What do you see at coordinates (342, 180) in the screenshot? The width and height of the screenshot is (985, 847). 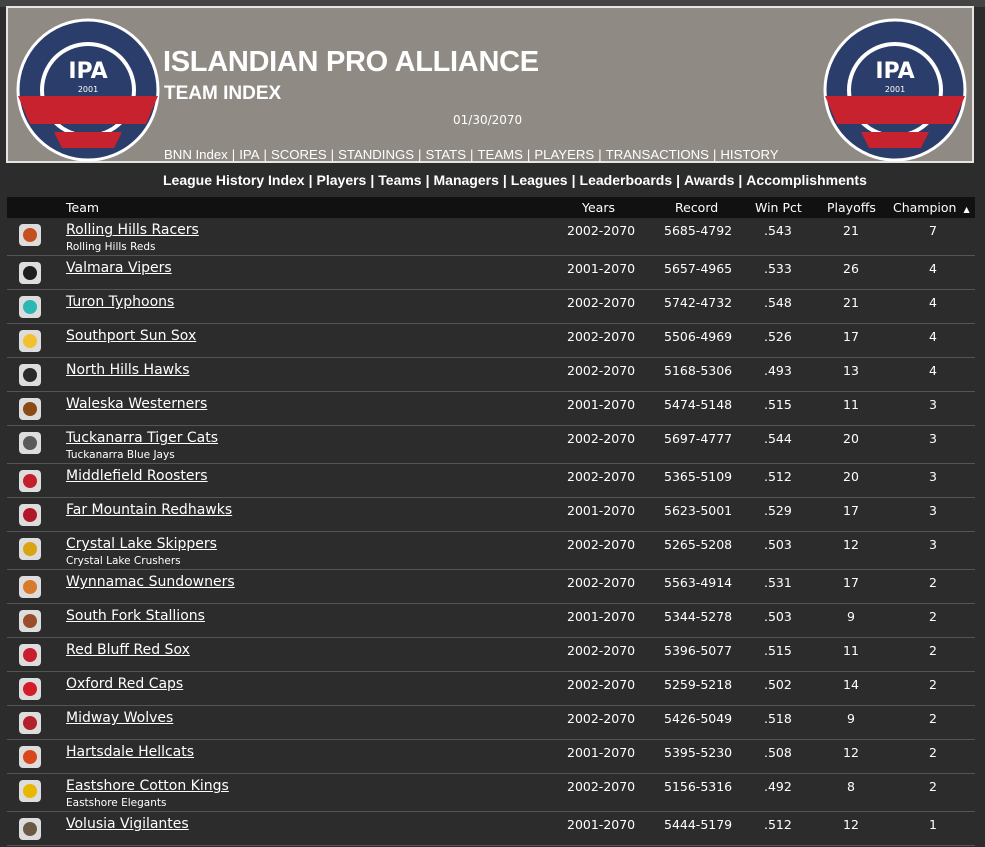 I see `subnav-players: Players` at bounding box center [342, 180].